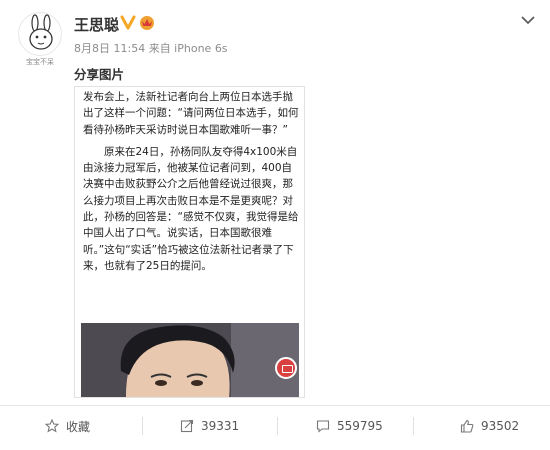 The image size is (550, 450). Describe the element at coordinates (99, 74) in the screenshot. I see `post-text: 分享图片` at that location.